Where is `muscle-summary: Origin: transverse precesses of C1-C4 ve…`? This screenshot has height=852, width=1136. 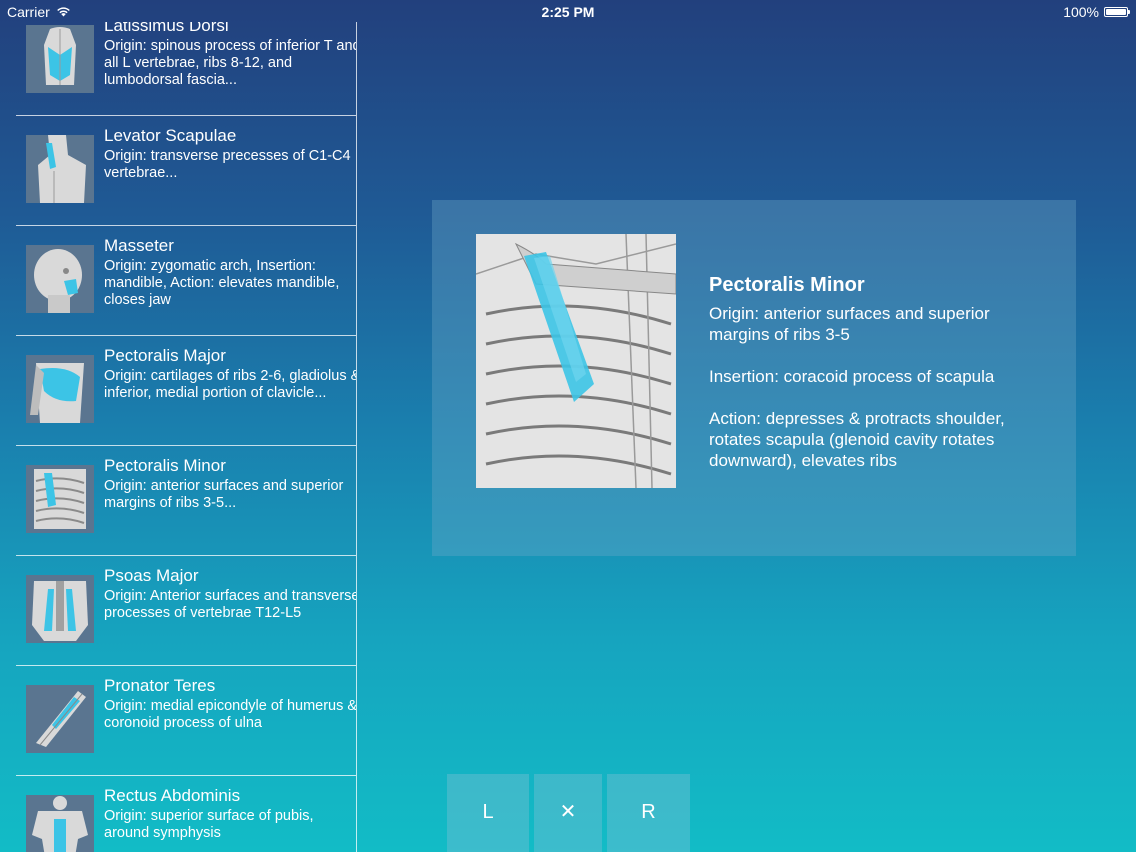
muscle-summary: Origin: transverse precesses of C1-C4 ve… is located at coordinates (227, 164).